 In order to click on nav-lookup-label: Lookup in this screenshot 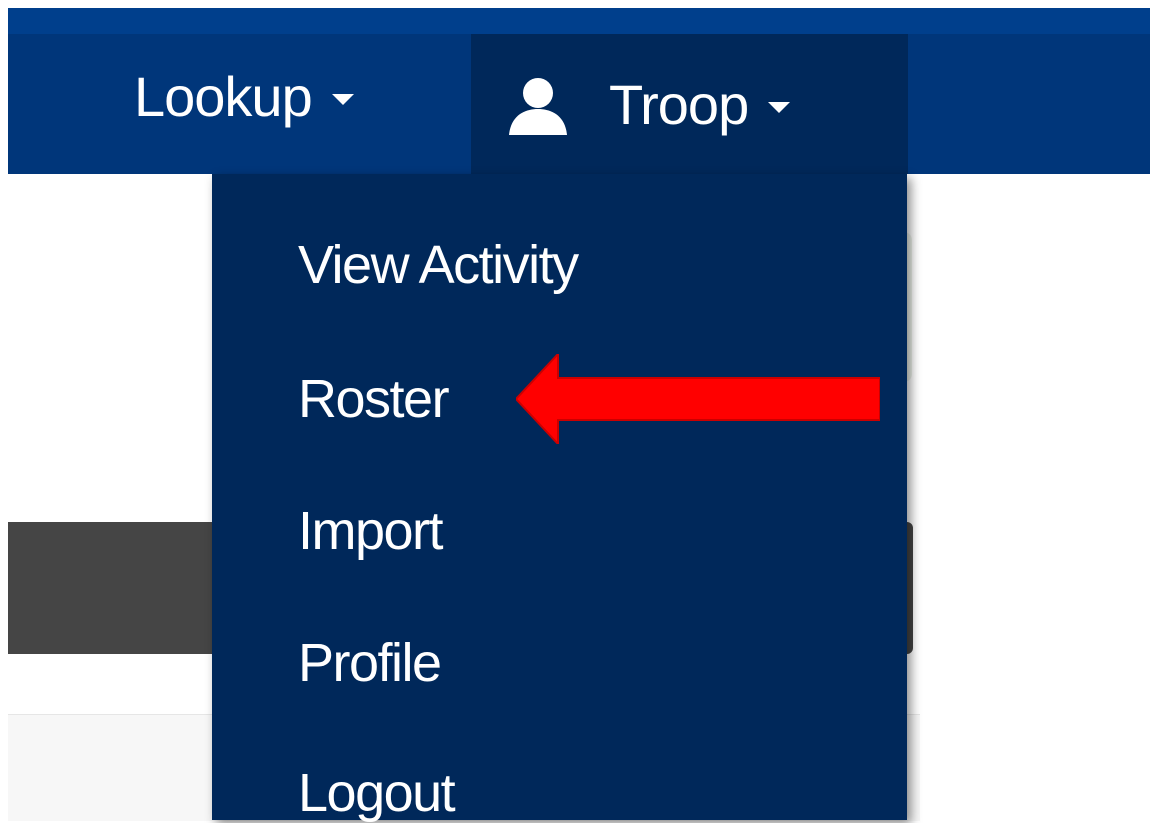, I will do `click(223, 96)`.